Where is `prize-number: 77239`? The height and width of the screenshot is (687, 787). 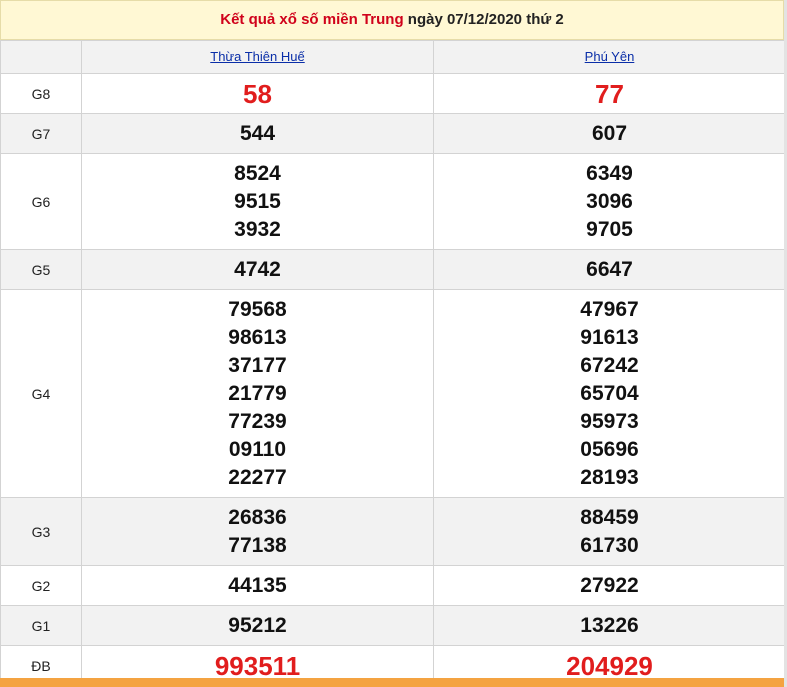
prize-number: 77239 is located at coordinates (257, 421).